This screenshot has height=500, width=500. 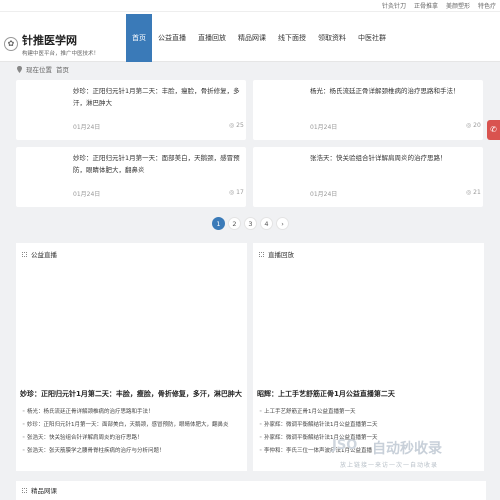 I want to click on nav-item-courses: 精品网课, so click(x=252, y=38).